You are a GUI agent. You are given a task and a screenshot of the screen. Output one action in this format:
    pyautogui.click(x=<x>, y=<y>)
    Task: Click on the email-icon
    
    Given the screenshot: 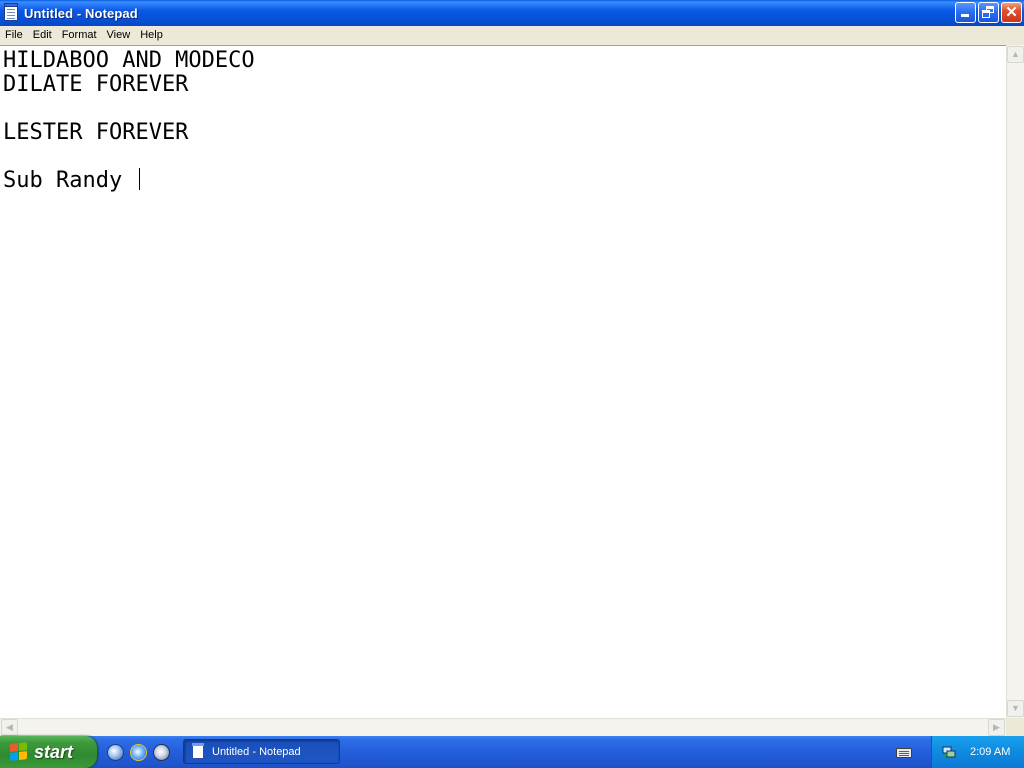 What is the action you would take?
    pyautogui.click(x=115, y=752)
    